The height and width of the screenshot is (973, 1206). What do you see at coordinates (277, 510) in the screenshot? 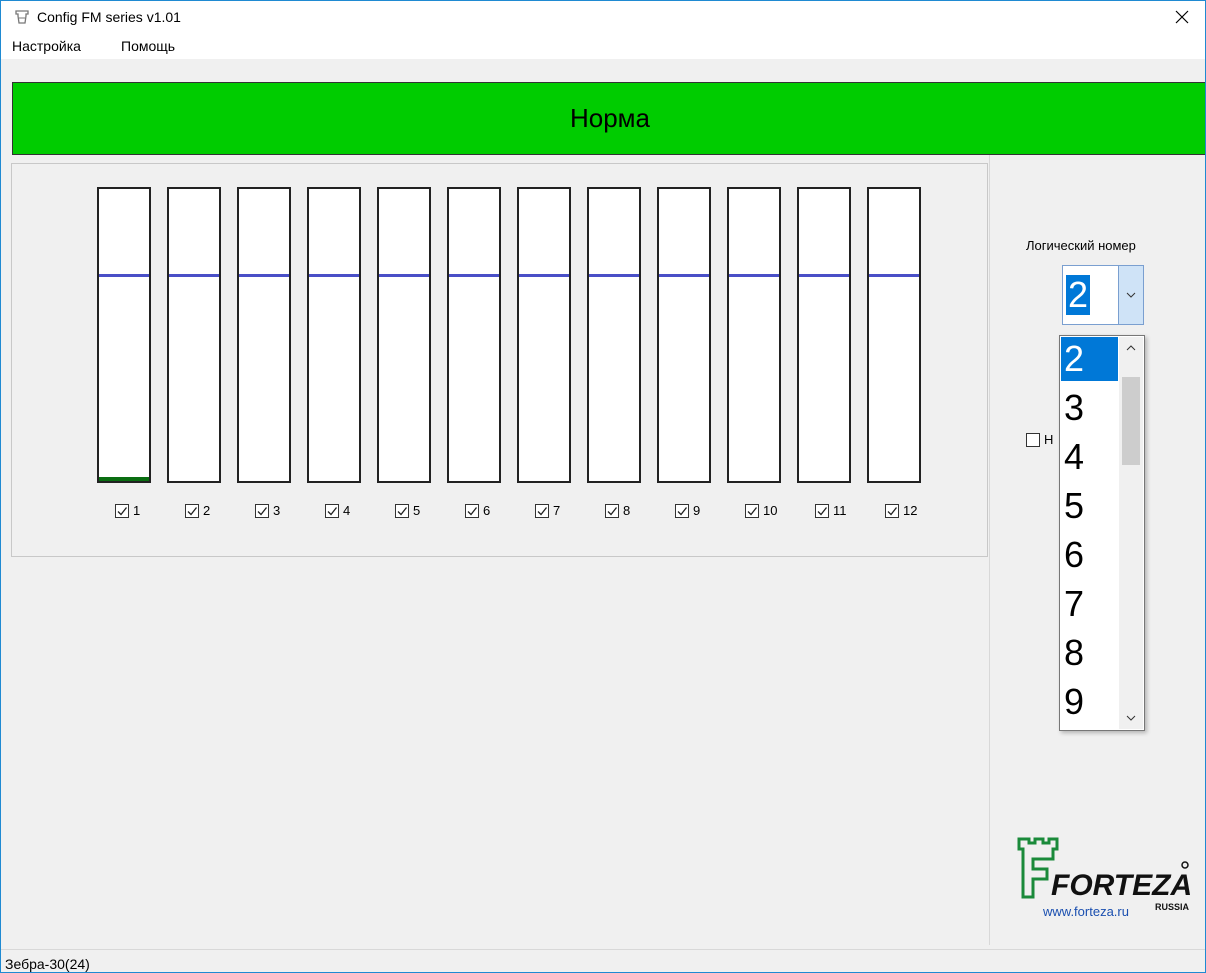
I see `channel-label: 3` at bounding box center [277, 510].